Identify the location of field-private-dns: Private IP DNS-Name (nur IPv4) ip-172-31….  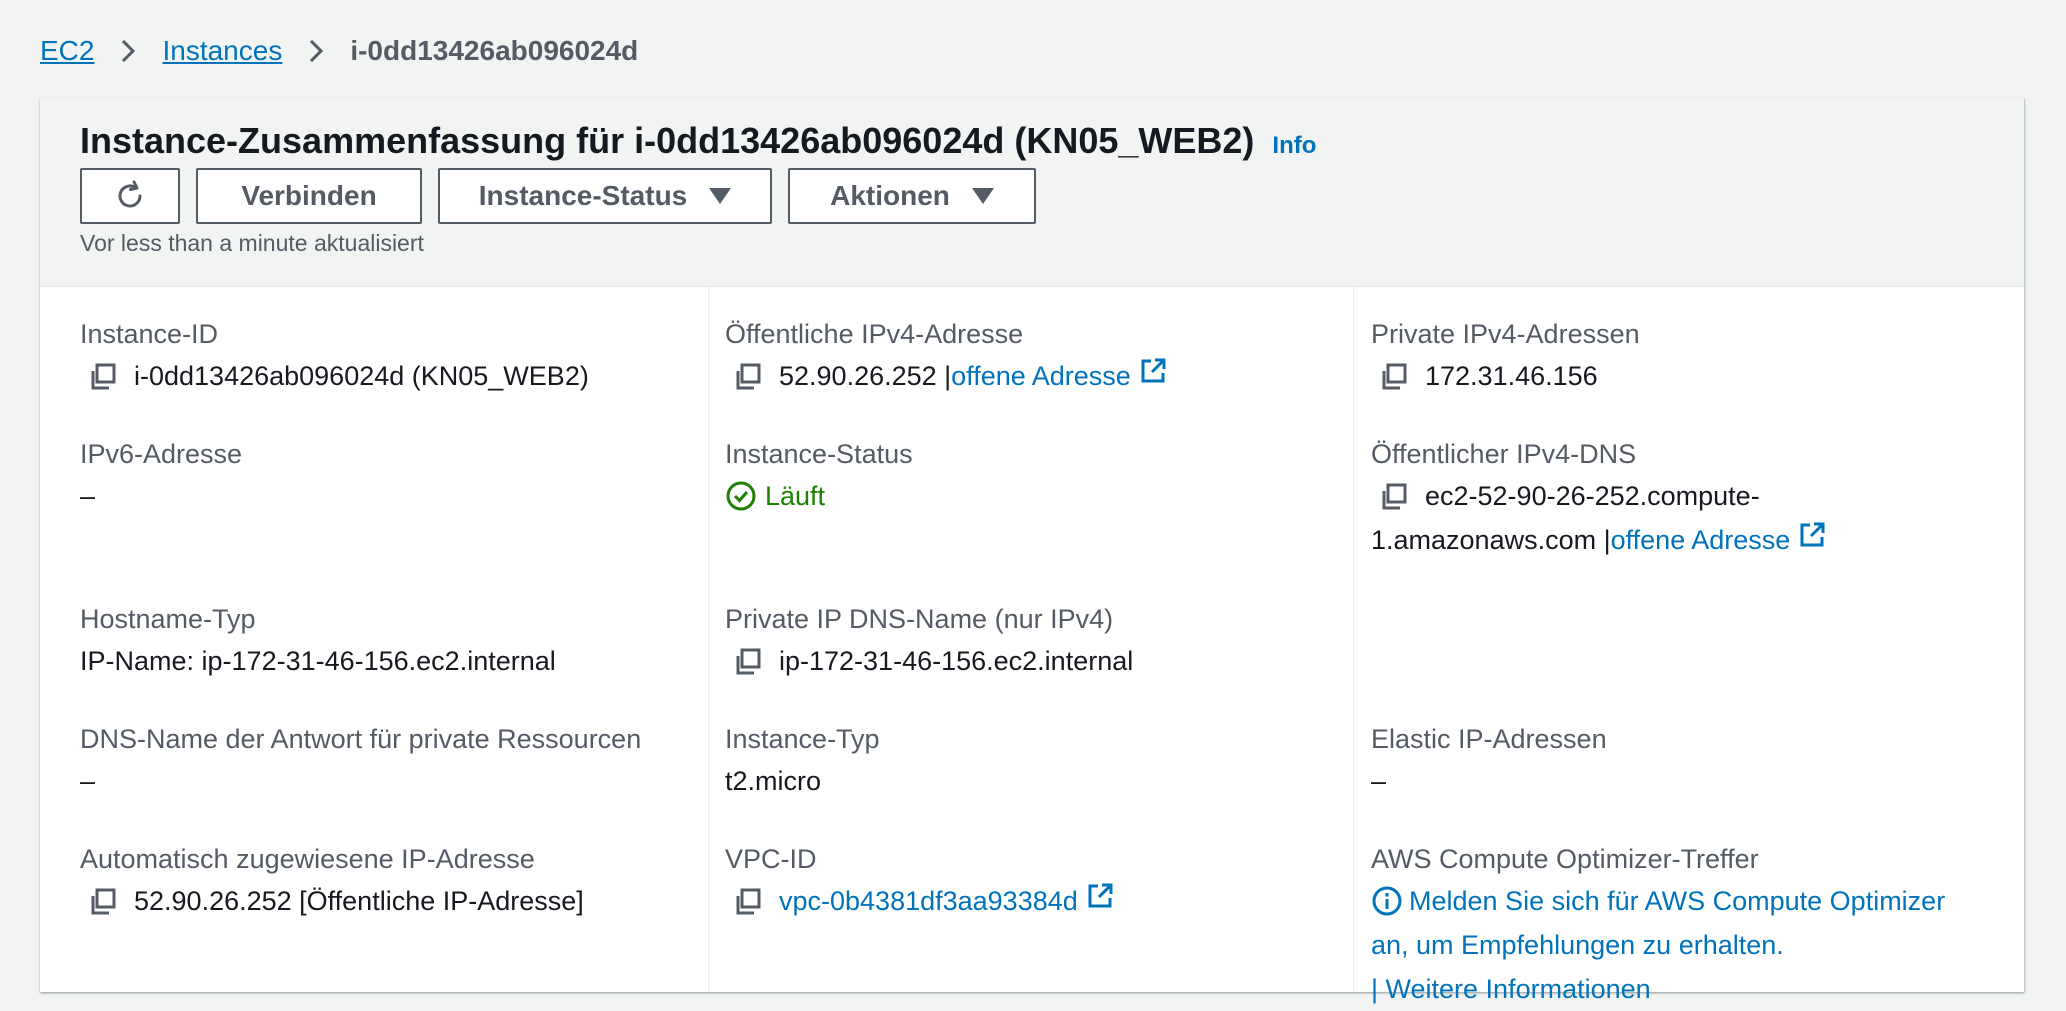
(929, 641).